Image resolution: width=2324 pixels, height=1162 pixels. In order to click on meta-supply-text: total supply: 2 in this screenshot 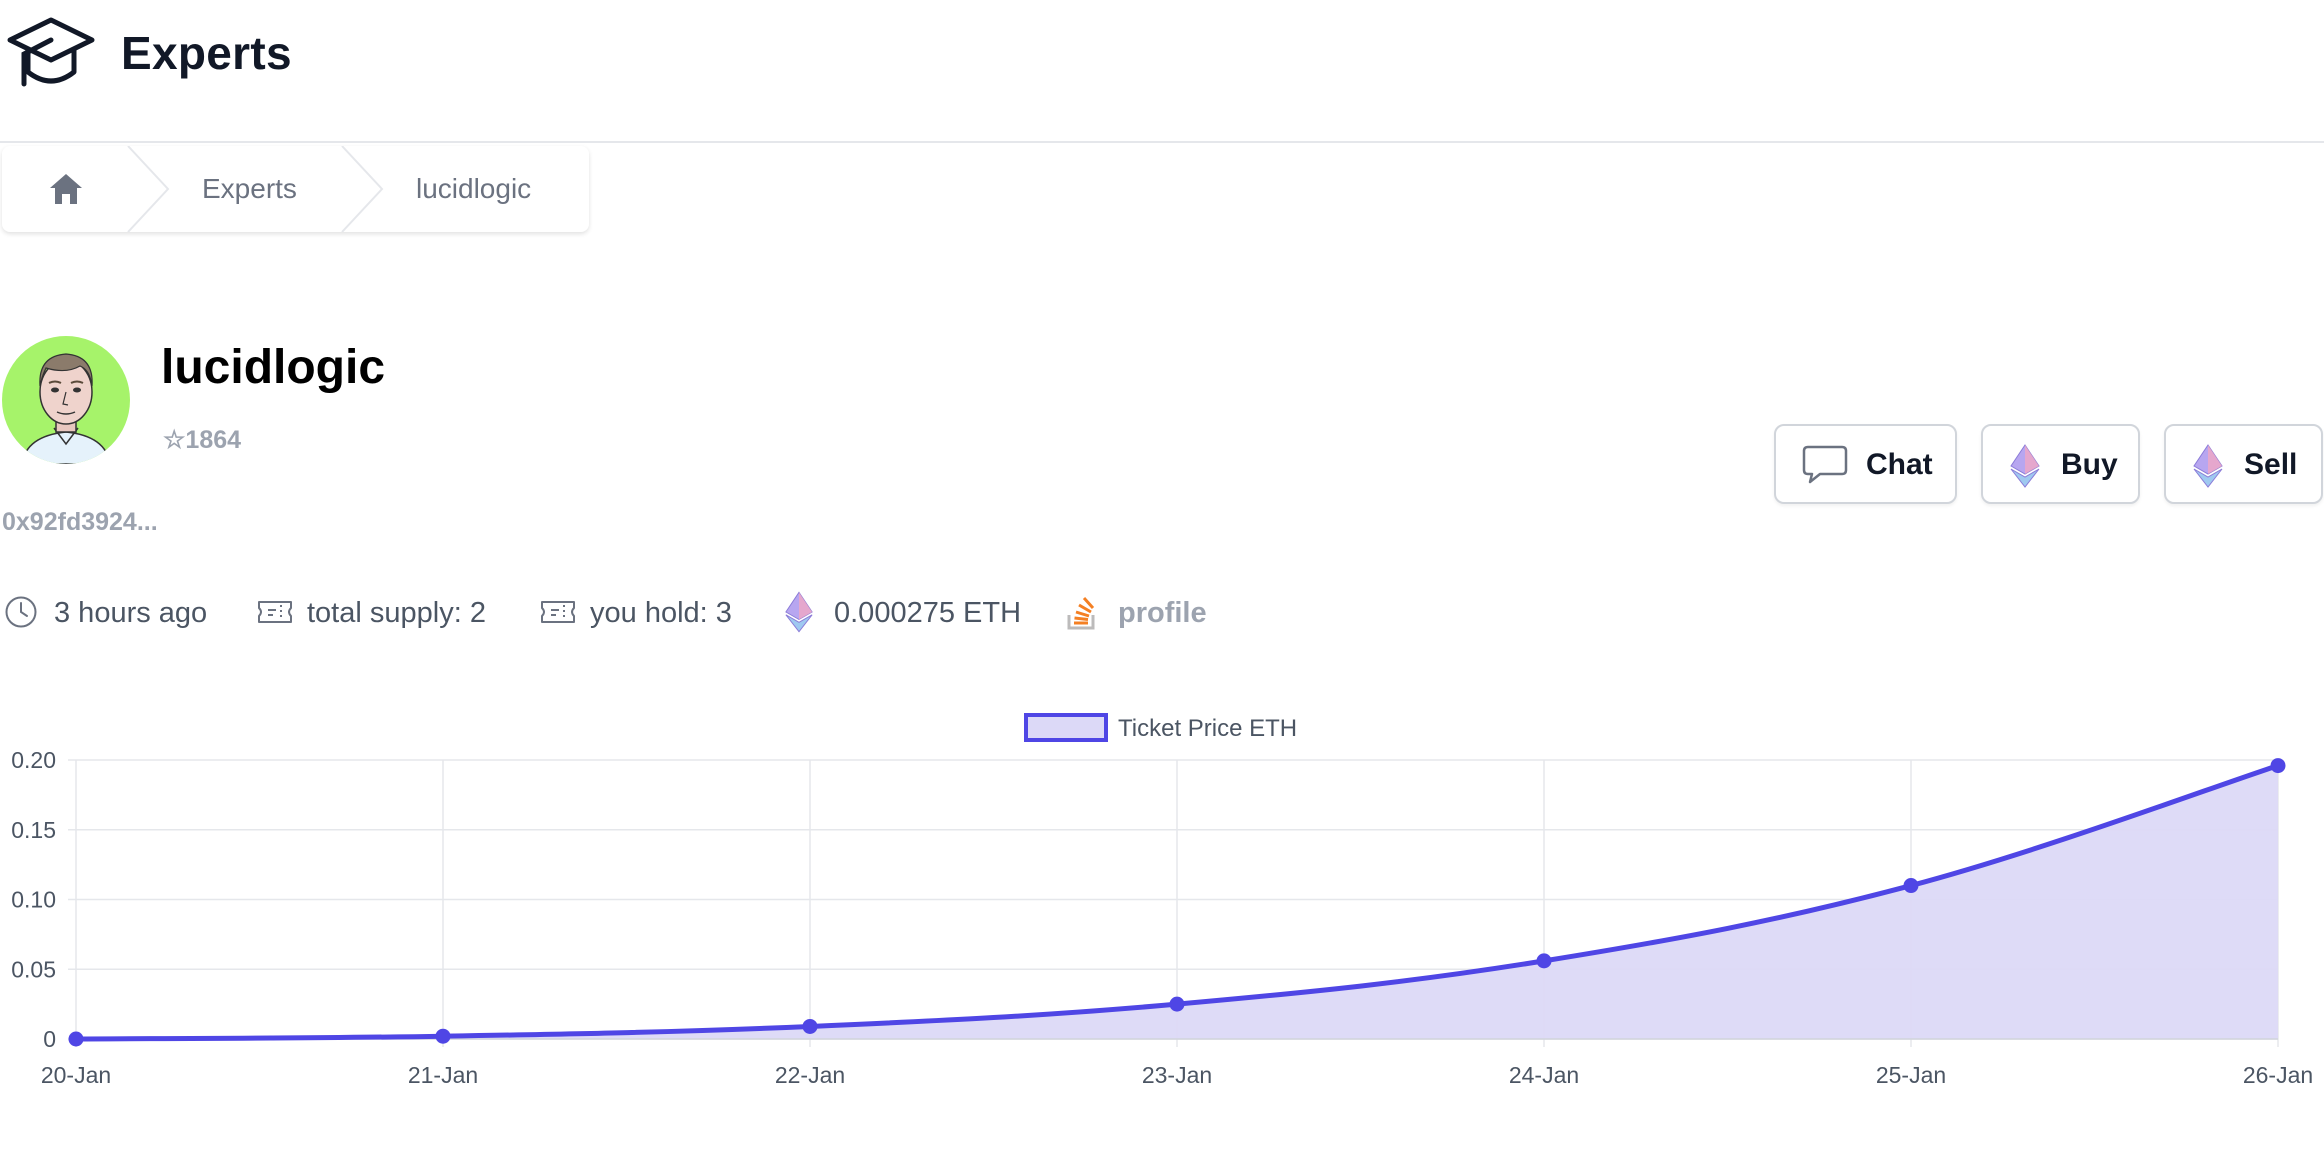, I will do `click(396, 613)`.